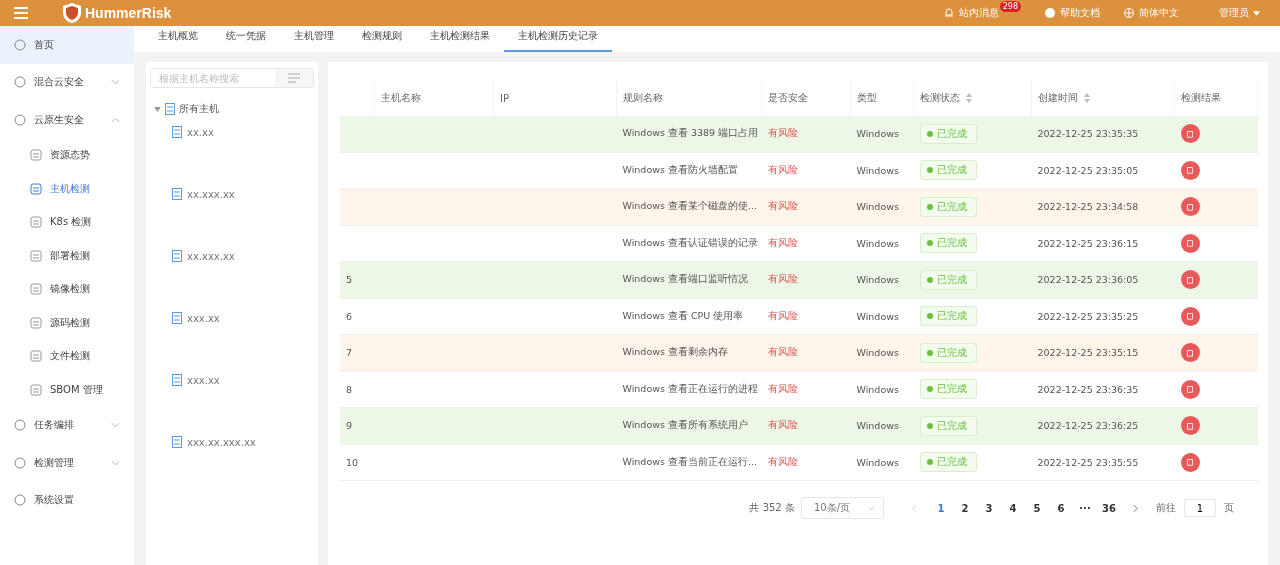 The width and height of the screenshot is (1280, 565). Describe the element at coordinates (67, 45) in the screenshot. I see `sidebar-item: 首页` at that location.